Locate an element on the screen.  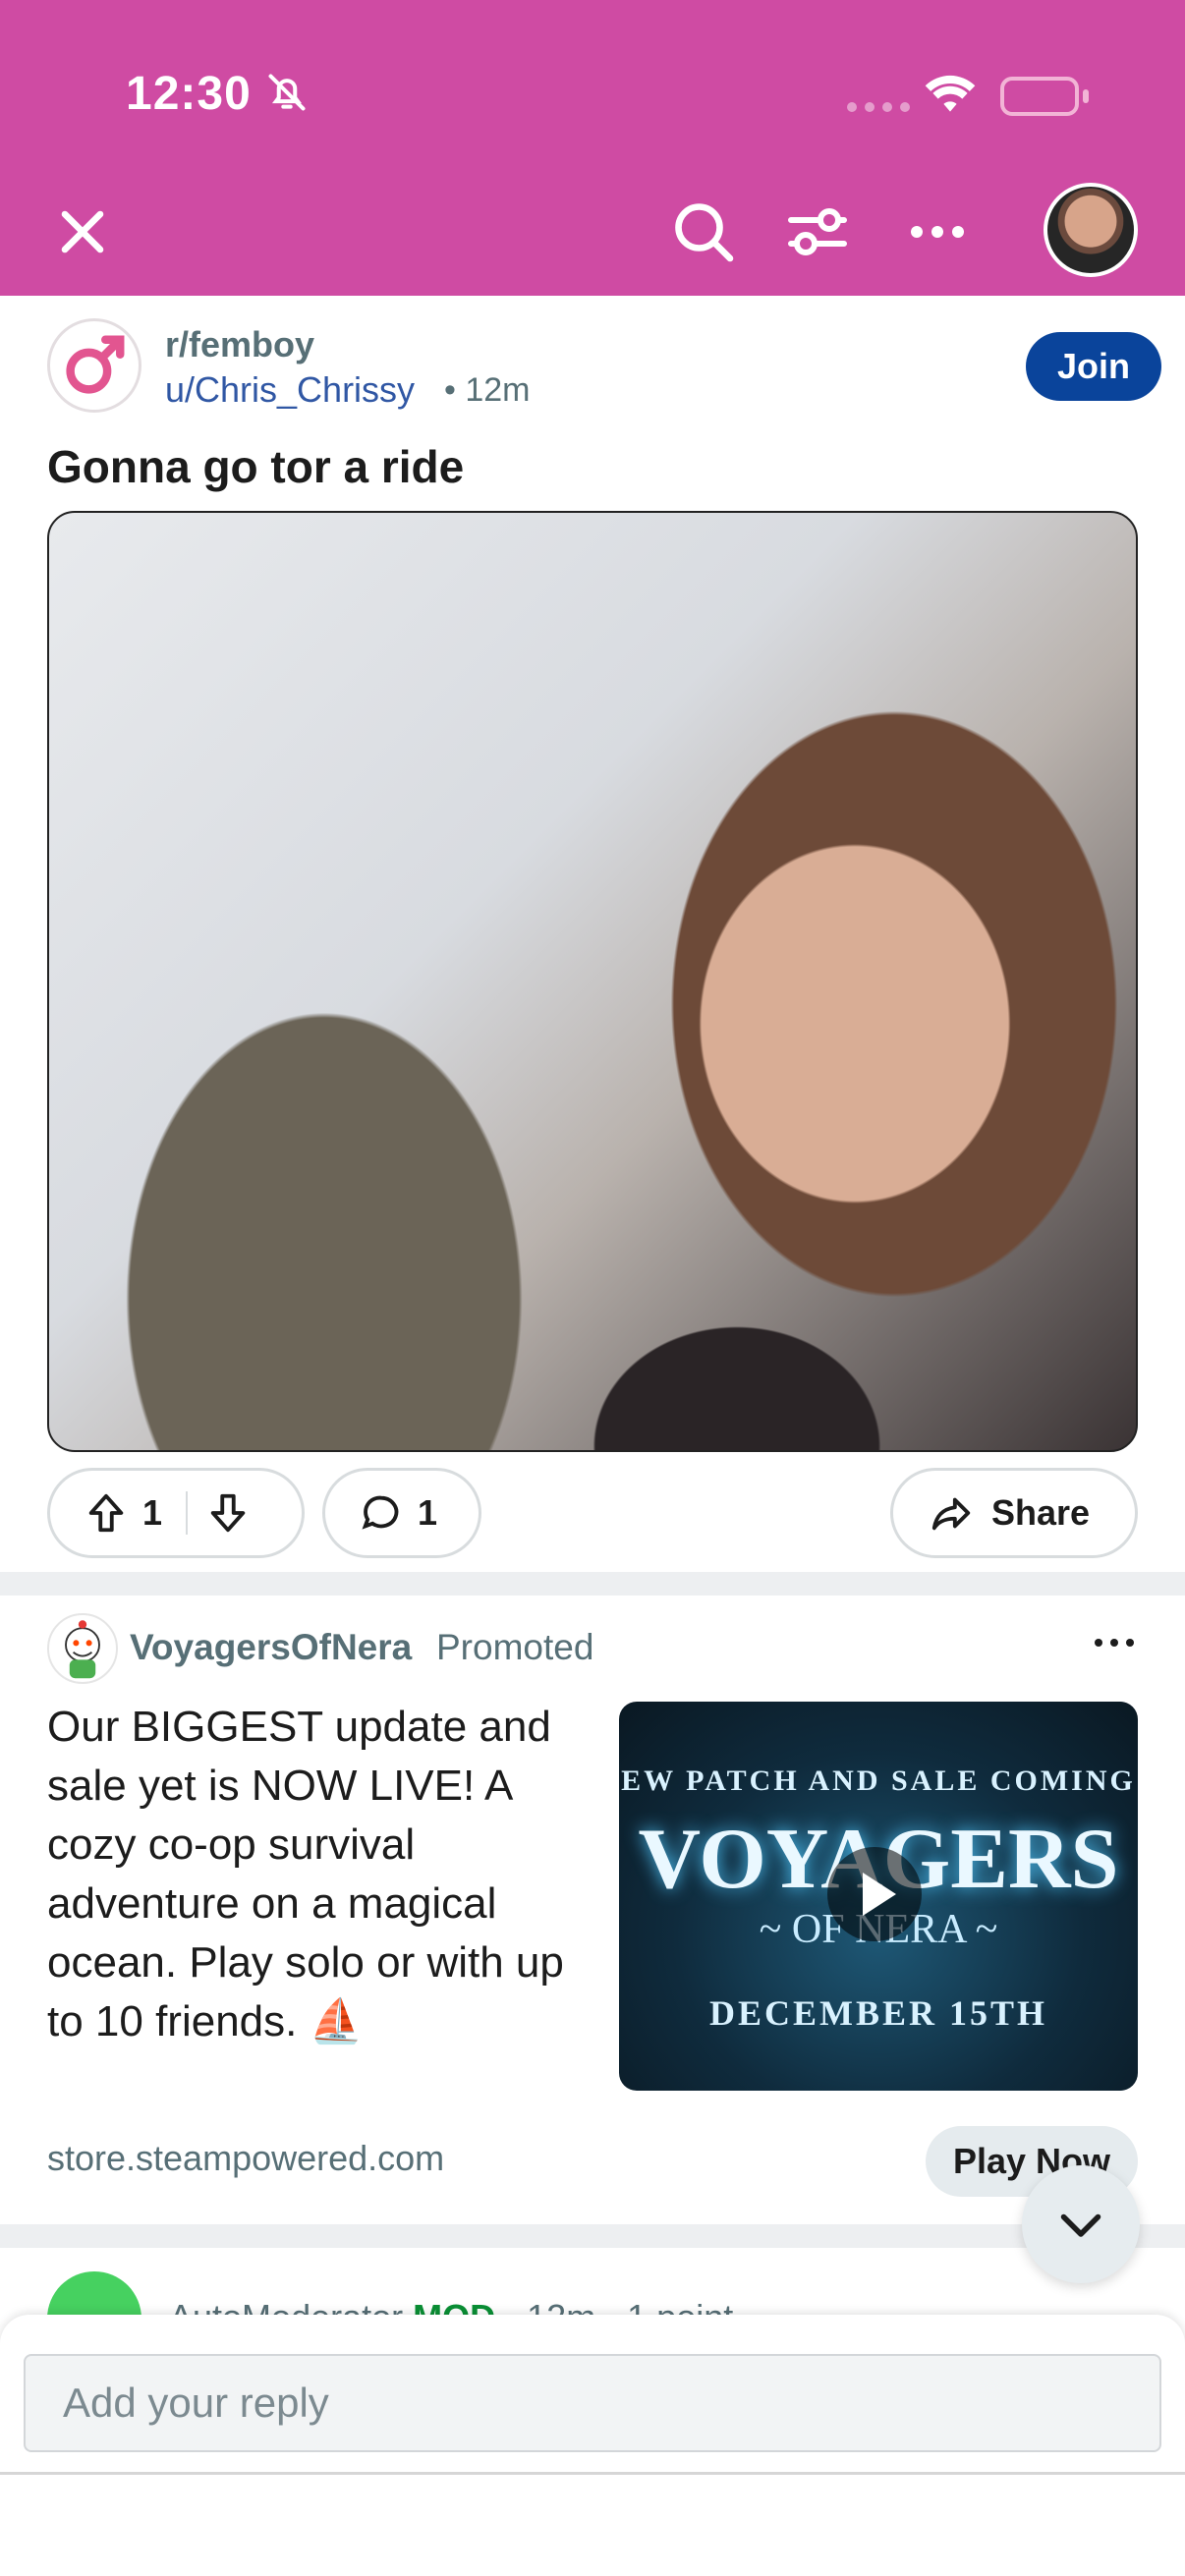
top-app-bar: 12:30 is located at coordinates (592, 148).